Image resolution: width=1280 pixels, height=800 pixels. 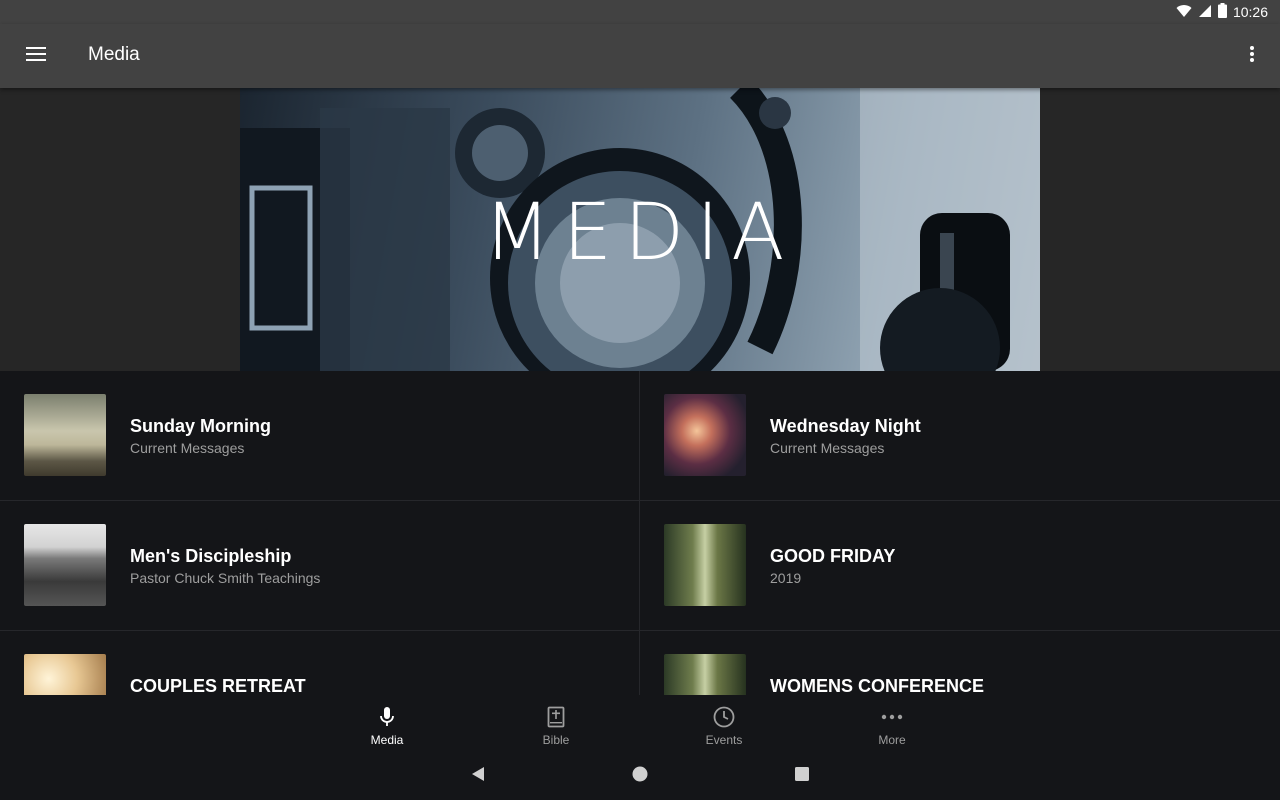 I want to click on overflow-menu-button, so click(x=1252, y=56).